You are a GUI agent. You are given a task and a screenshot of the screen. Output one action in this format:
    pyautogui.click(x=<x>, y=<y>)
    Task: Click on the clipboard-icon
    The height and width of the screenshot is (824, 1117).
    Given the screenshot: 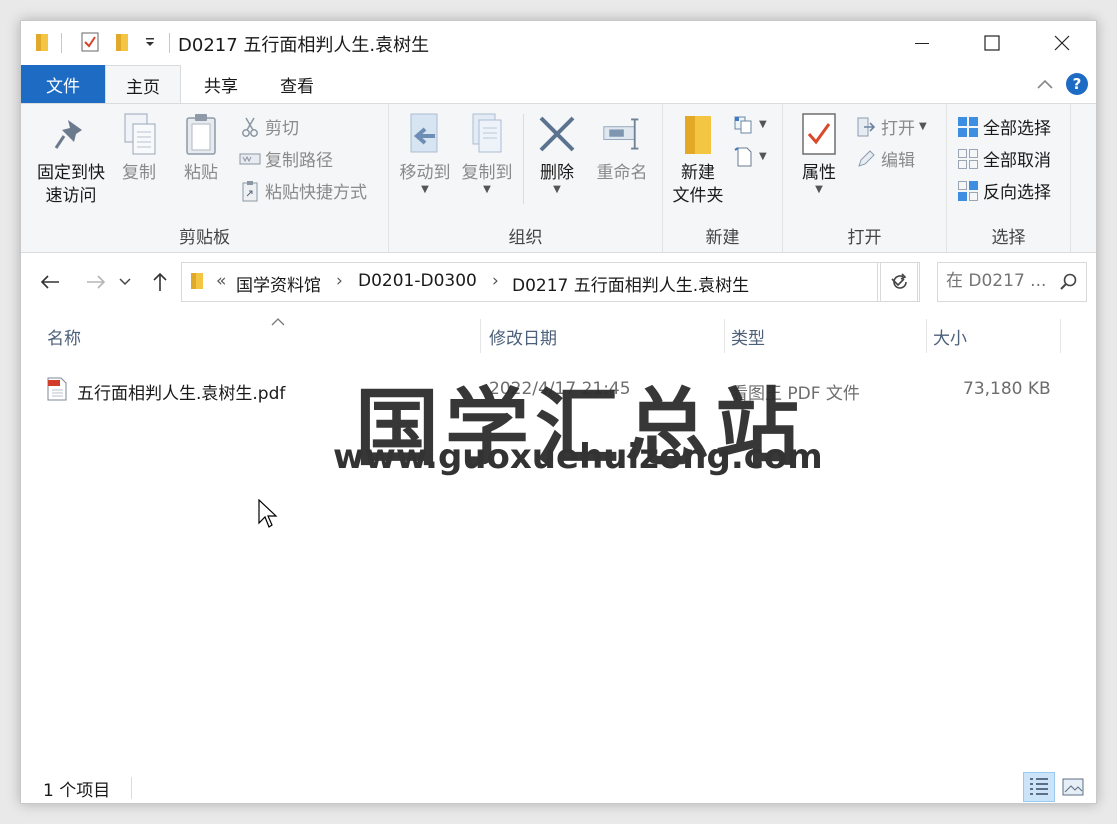 What is the action you would take?
    pyautogui.click(x=201, y=134)
    